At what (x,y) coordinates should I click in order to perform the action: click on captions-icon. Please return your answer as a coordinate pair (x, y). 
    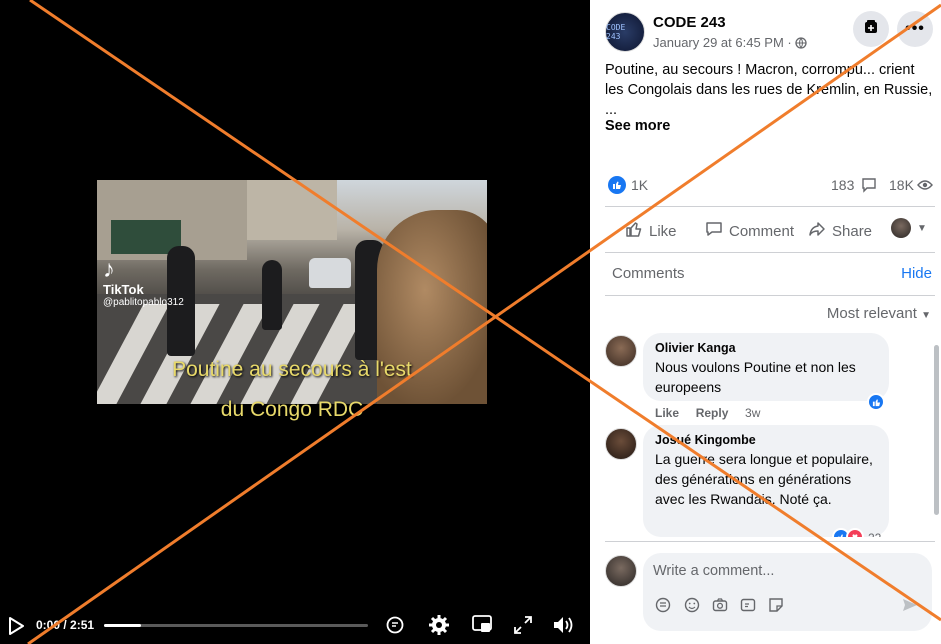
    Looking at the image, I should click on (395, 627).